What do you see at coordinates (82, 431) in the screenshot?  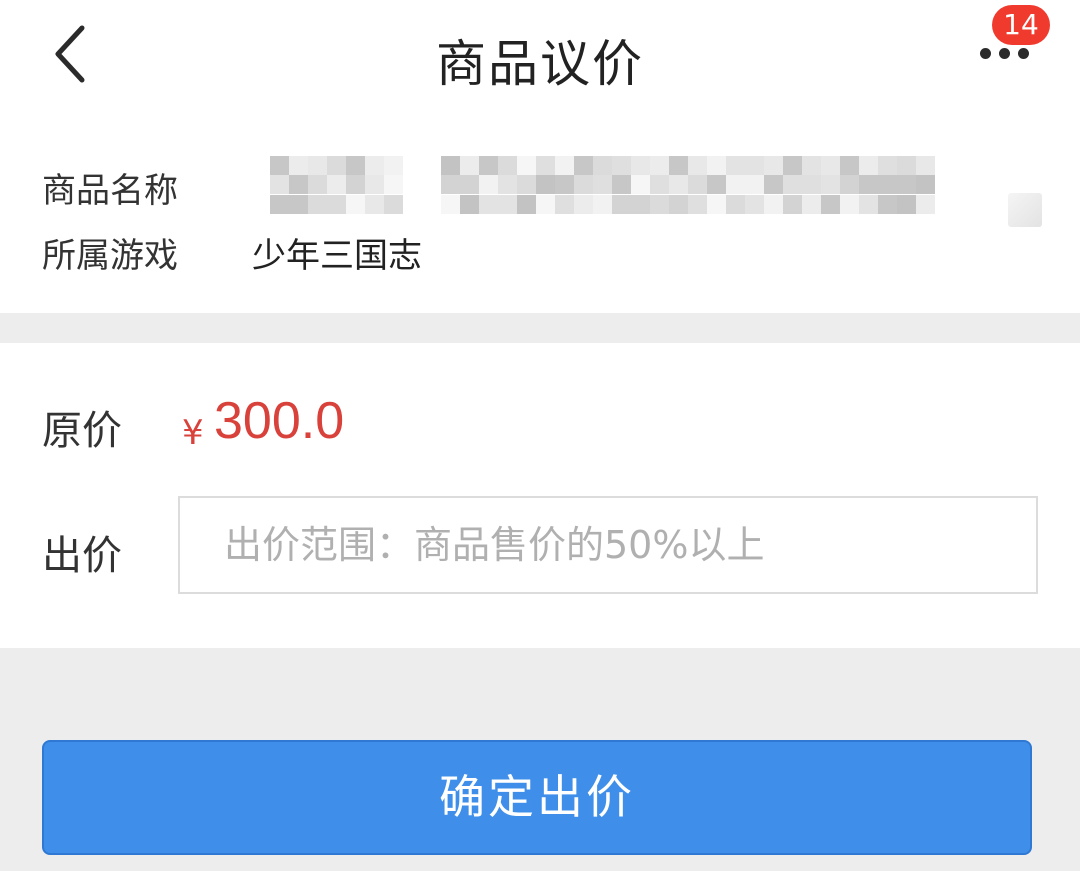 I see `original-price-label: 原价` at bounding box center [82, 431].